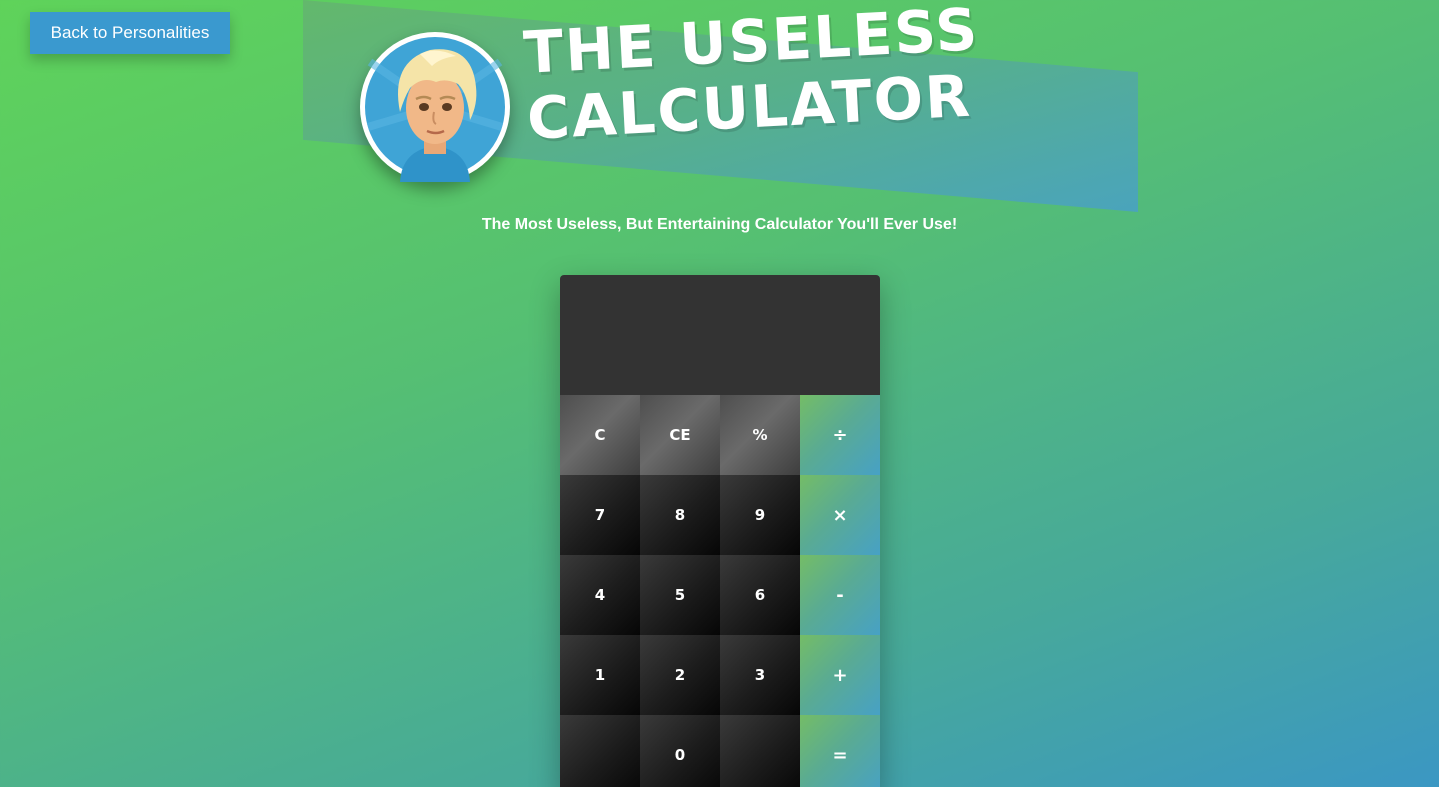  I want to click on digit-1-button: 1, so click(600, 675).